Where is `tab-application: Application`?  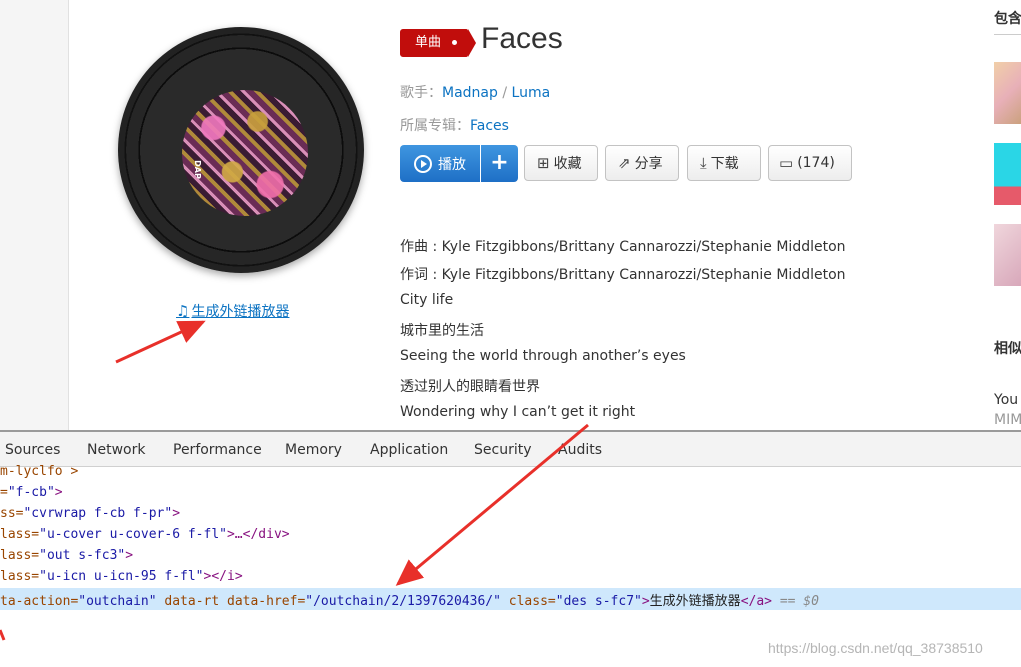
tab-application: Application is located at coordinates (409, 450).